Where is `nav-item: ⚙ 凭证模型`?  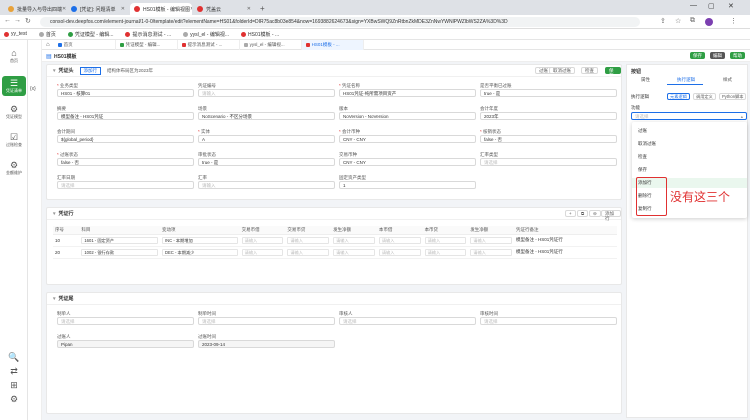 nav-item: ⚙ 凭证模型 is located at coordinates (14, 112).